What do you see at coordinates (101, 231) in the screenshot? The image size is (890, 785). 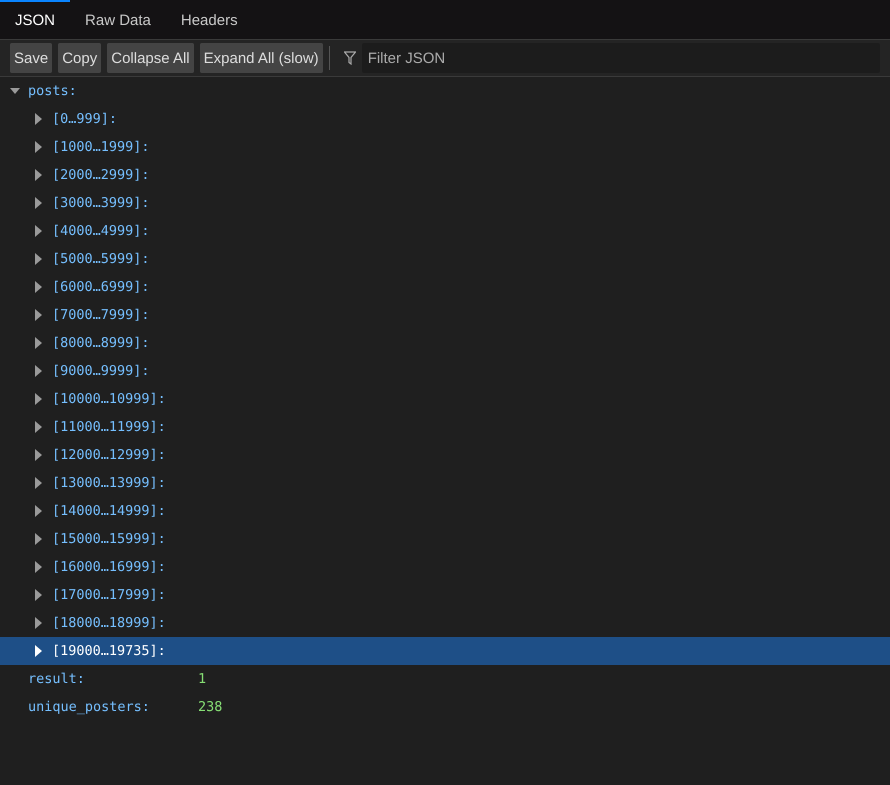 I see `json-key: [4000…4999]:` at bounding box center [101, 231].